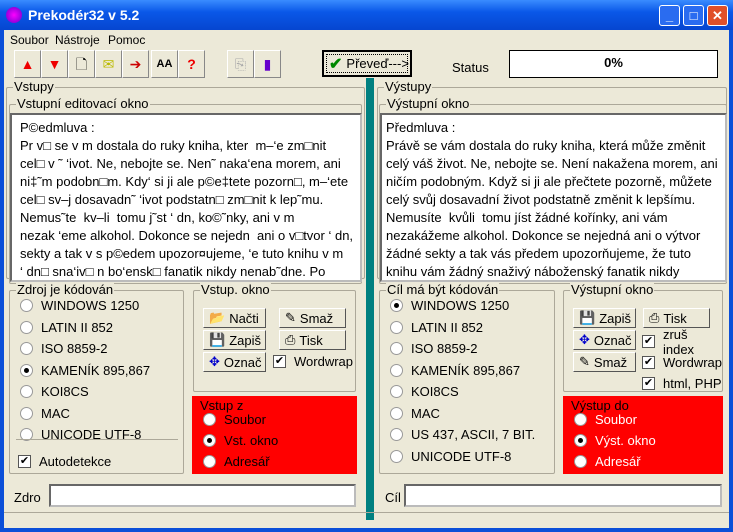 This screenshot has height=532, width=733. I want to click on output-dest-radio: Výst. okno, so click(615, 440).